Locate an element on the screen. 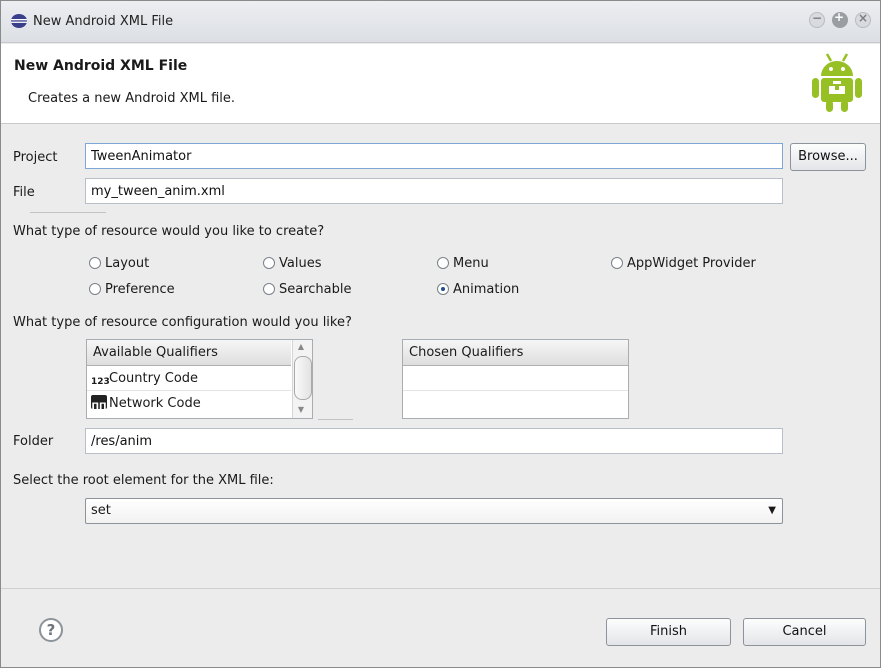 This screenshot has height=668, width=881. list-item-country-code: 123Country Code is located at coordinates (189, 378).